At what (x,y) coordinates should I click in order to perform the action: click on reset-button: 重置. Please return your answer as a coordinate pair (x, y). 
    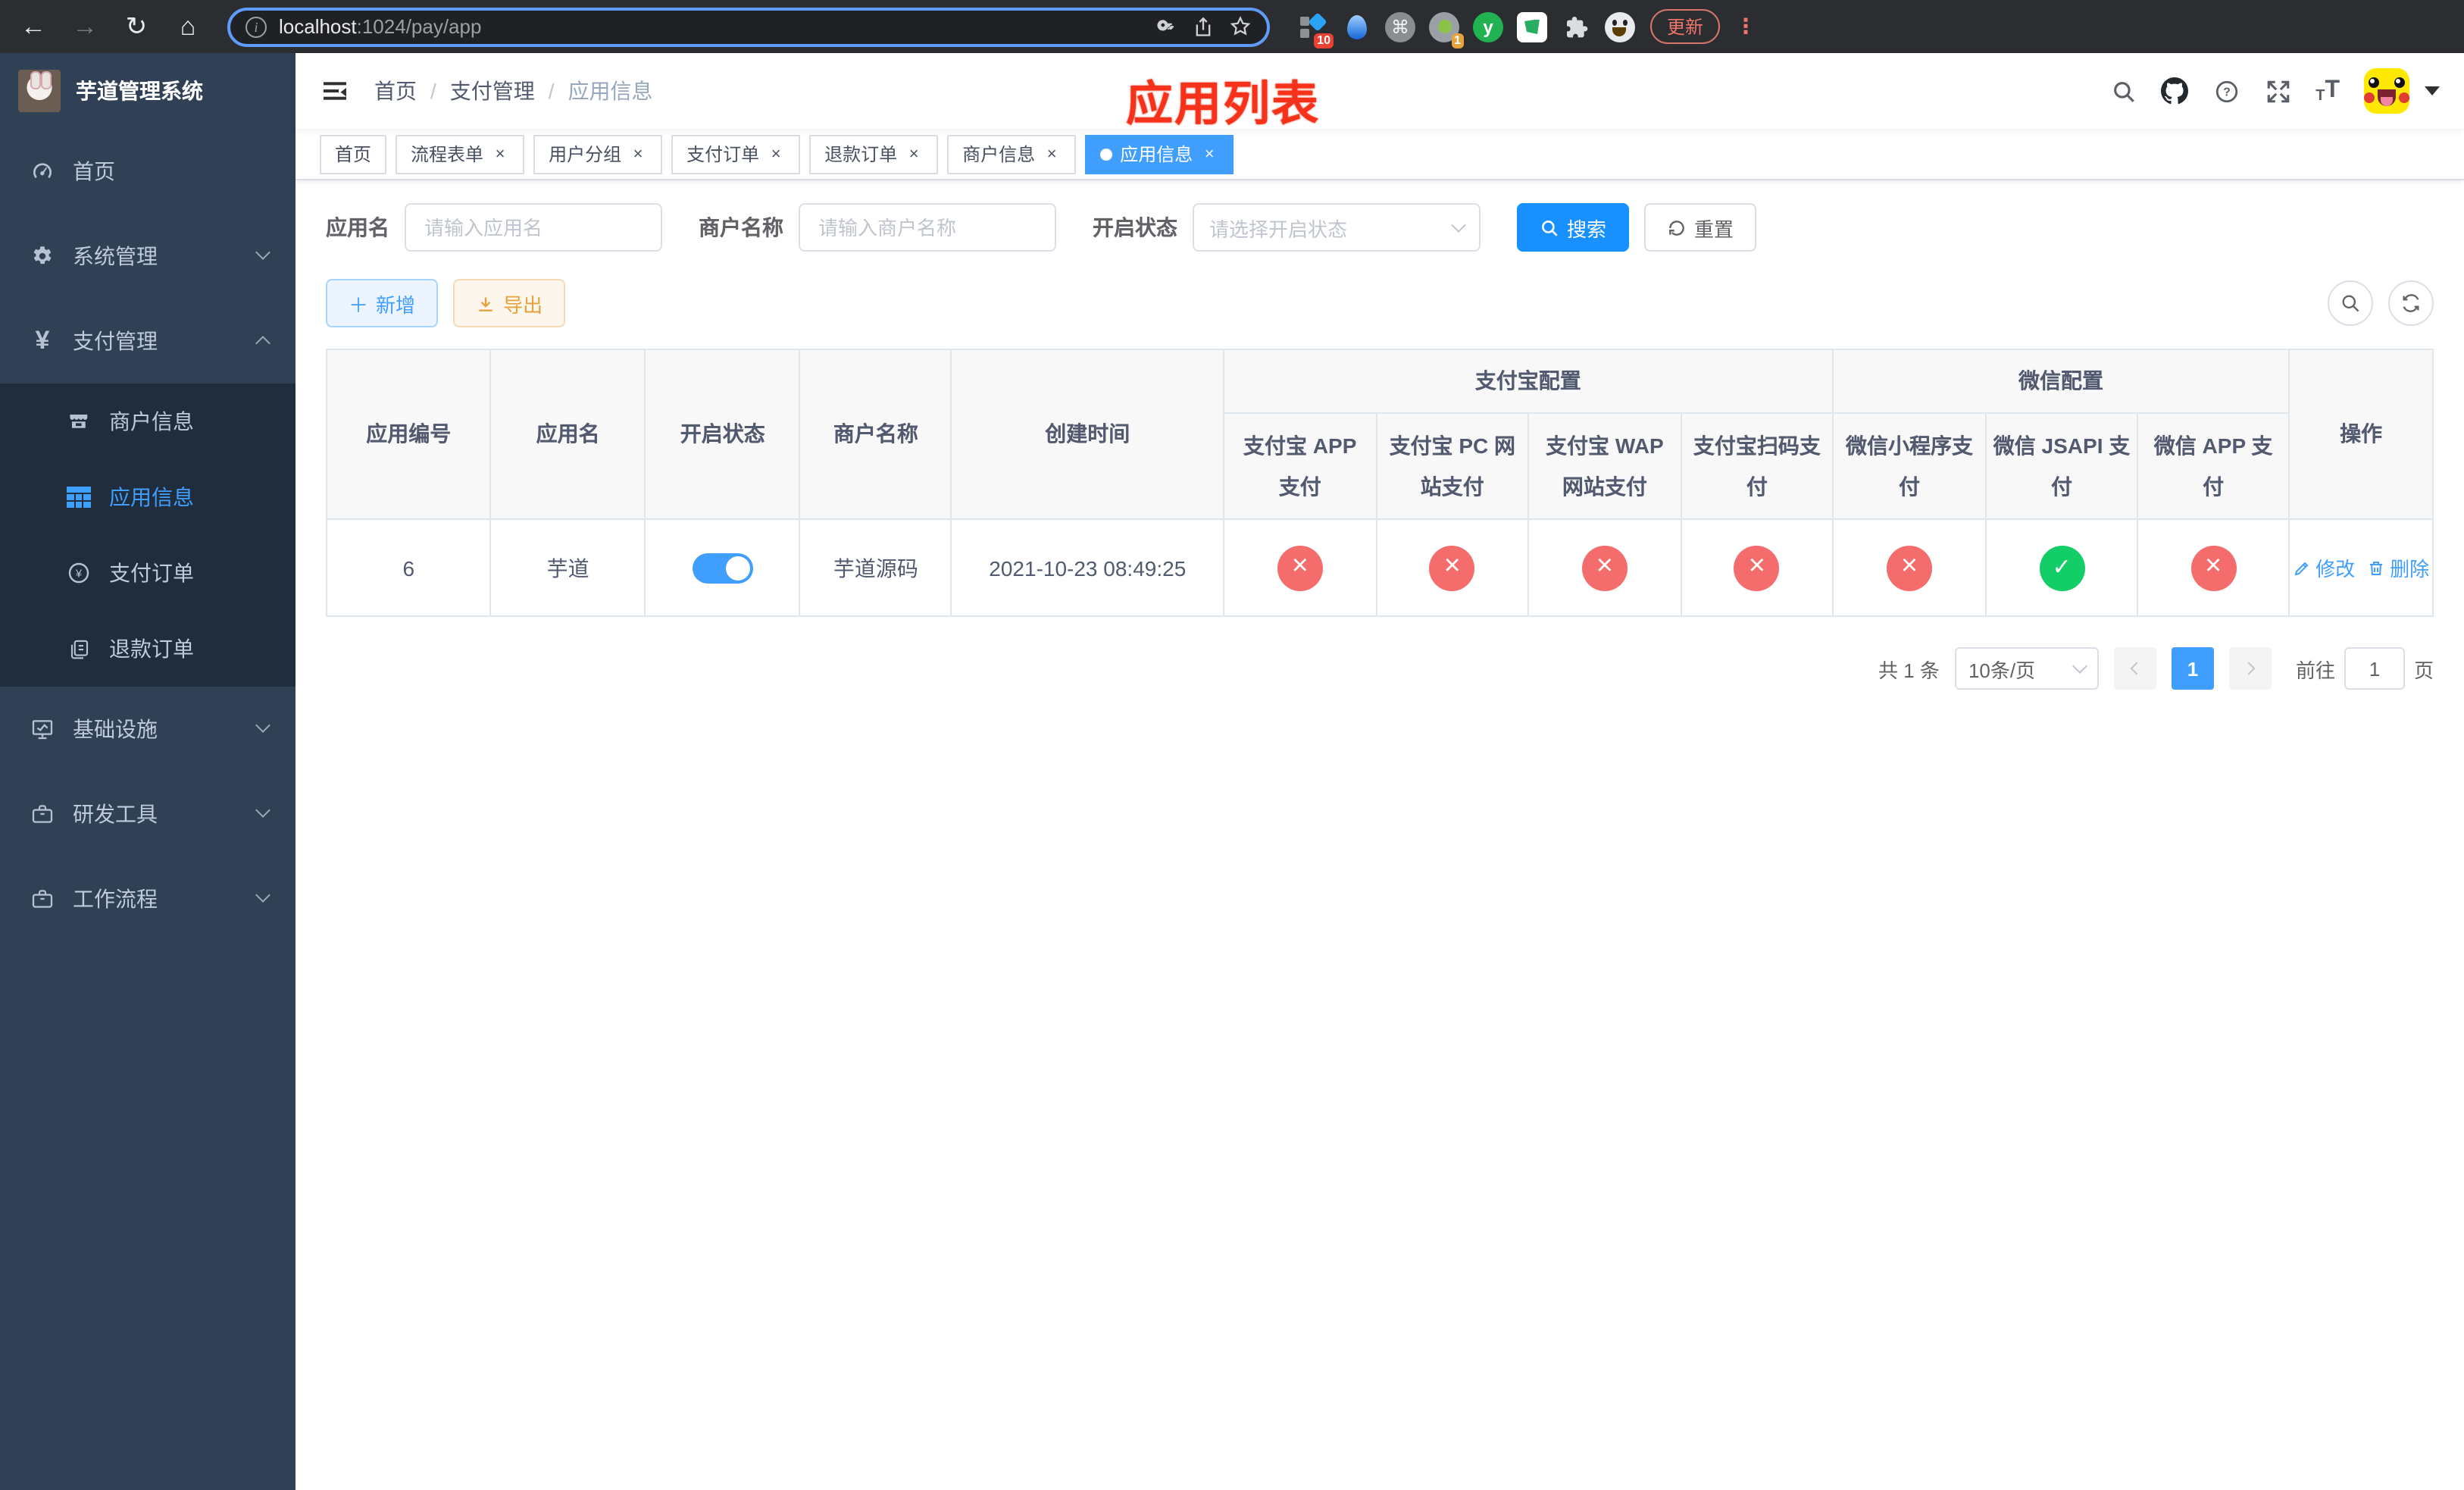
    Looking at the image, I should click on (1700, 227).